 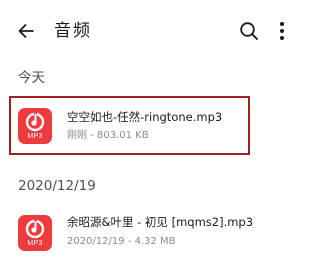 What do you see at coordinates (121, 241) in the screenshot?
I see `file-meta: 2020/12/19 - 4.32 MB` at bounding box center [121, 241].